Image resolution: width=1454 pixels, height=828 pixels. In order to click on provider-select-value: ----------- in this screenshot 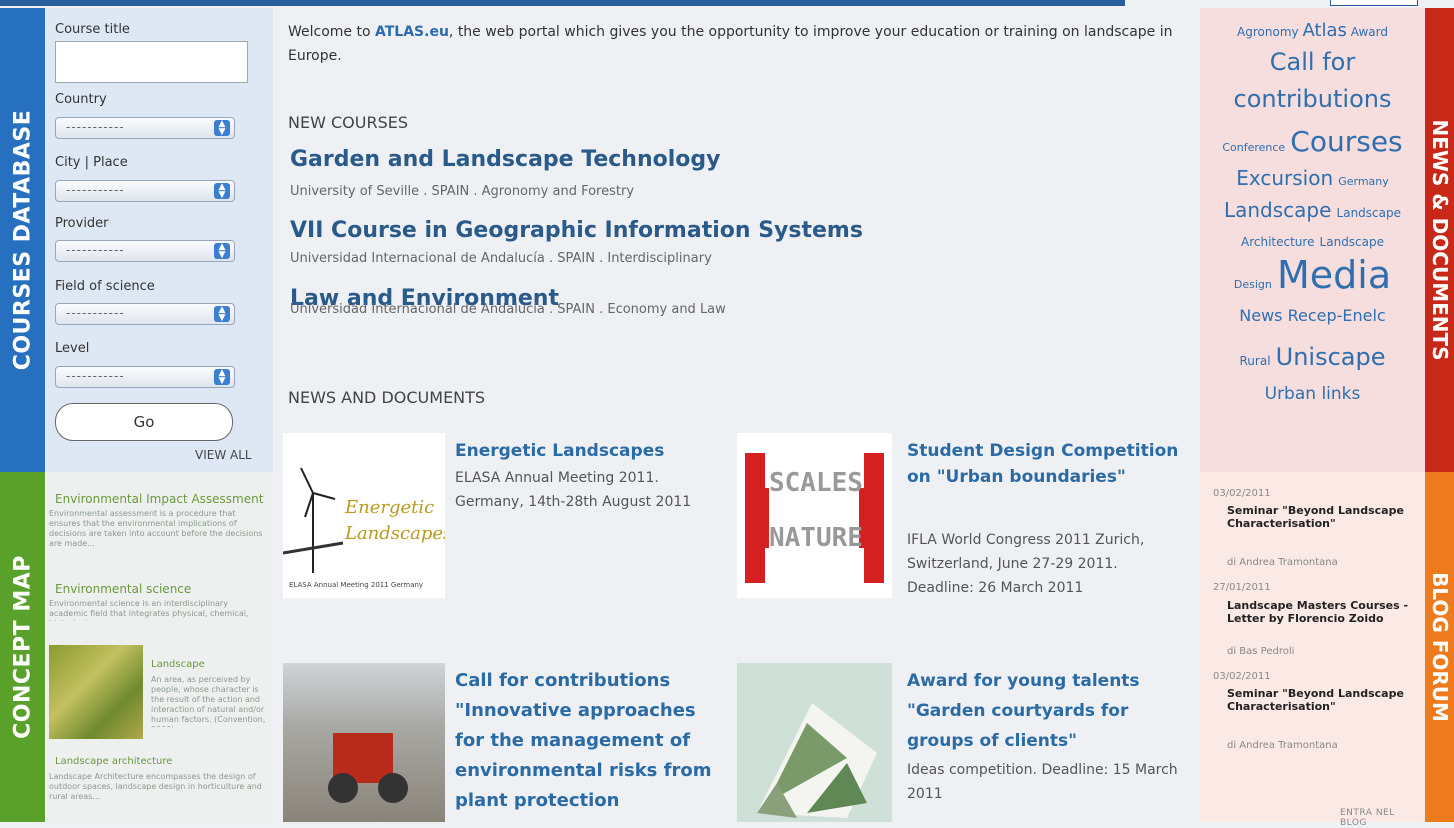, I will do `click(95, 250)`.